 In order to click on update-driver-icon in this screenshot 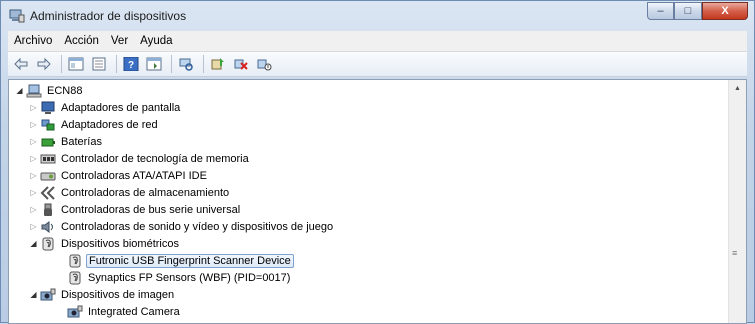, I will do `click(217, 64)`.